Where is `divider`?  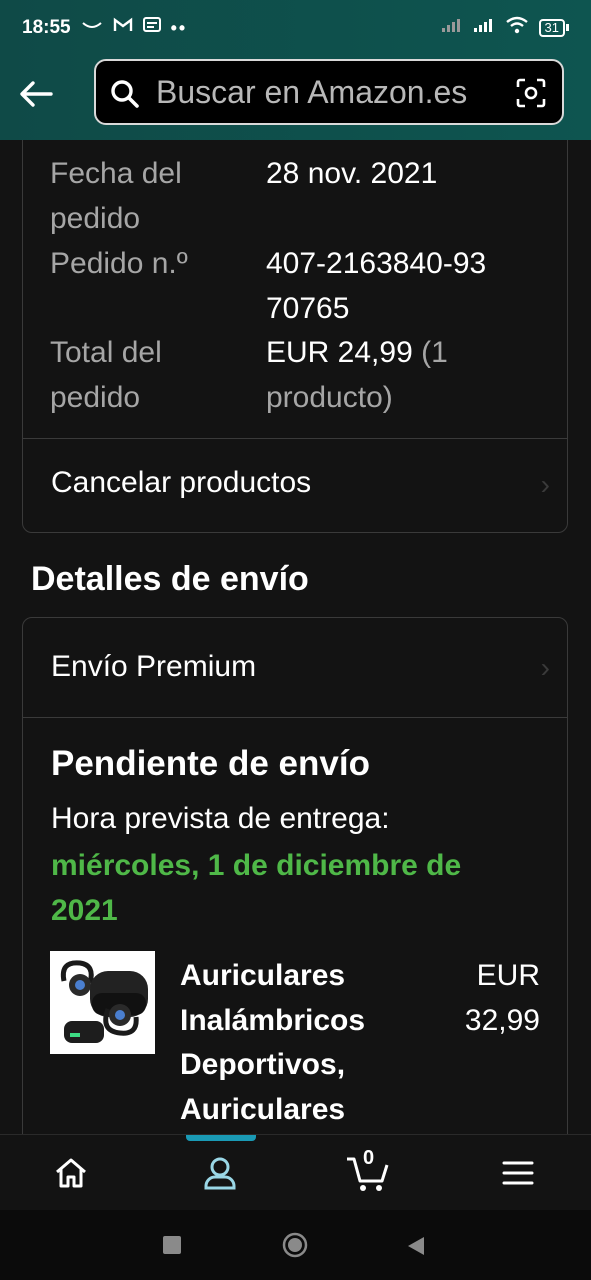
divider is located at coordinates (295, 717).